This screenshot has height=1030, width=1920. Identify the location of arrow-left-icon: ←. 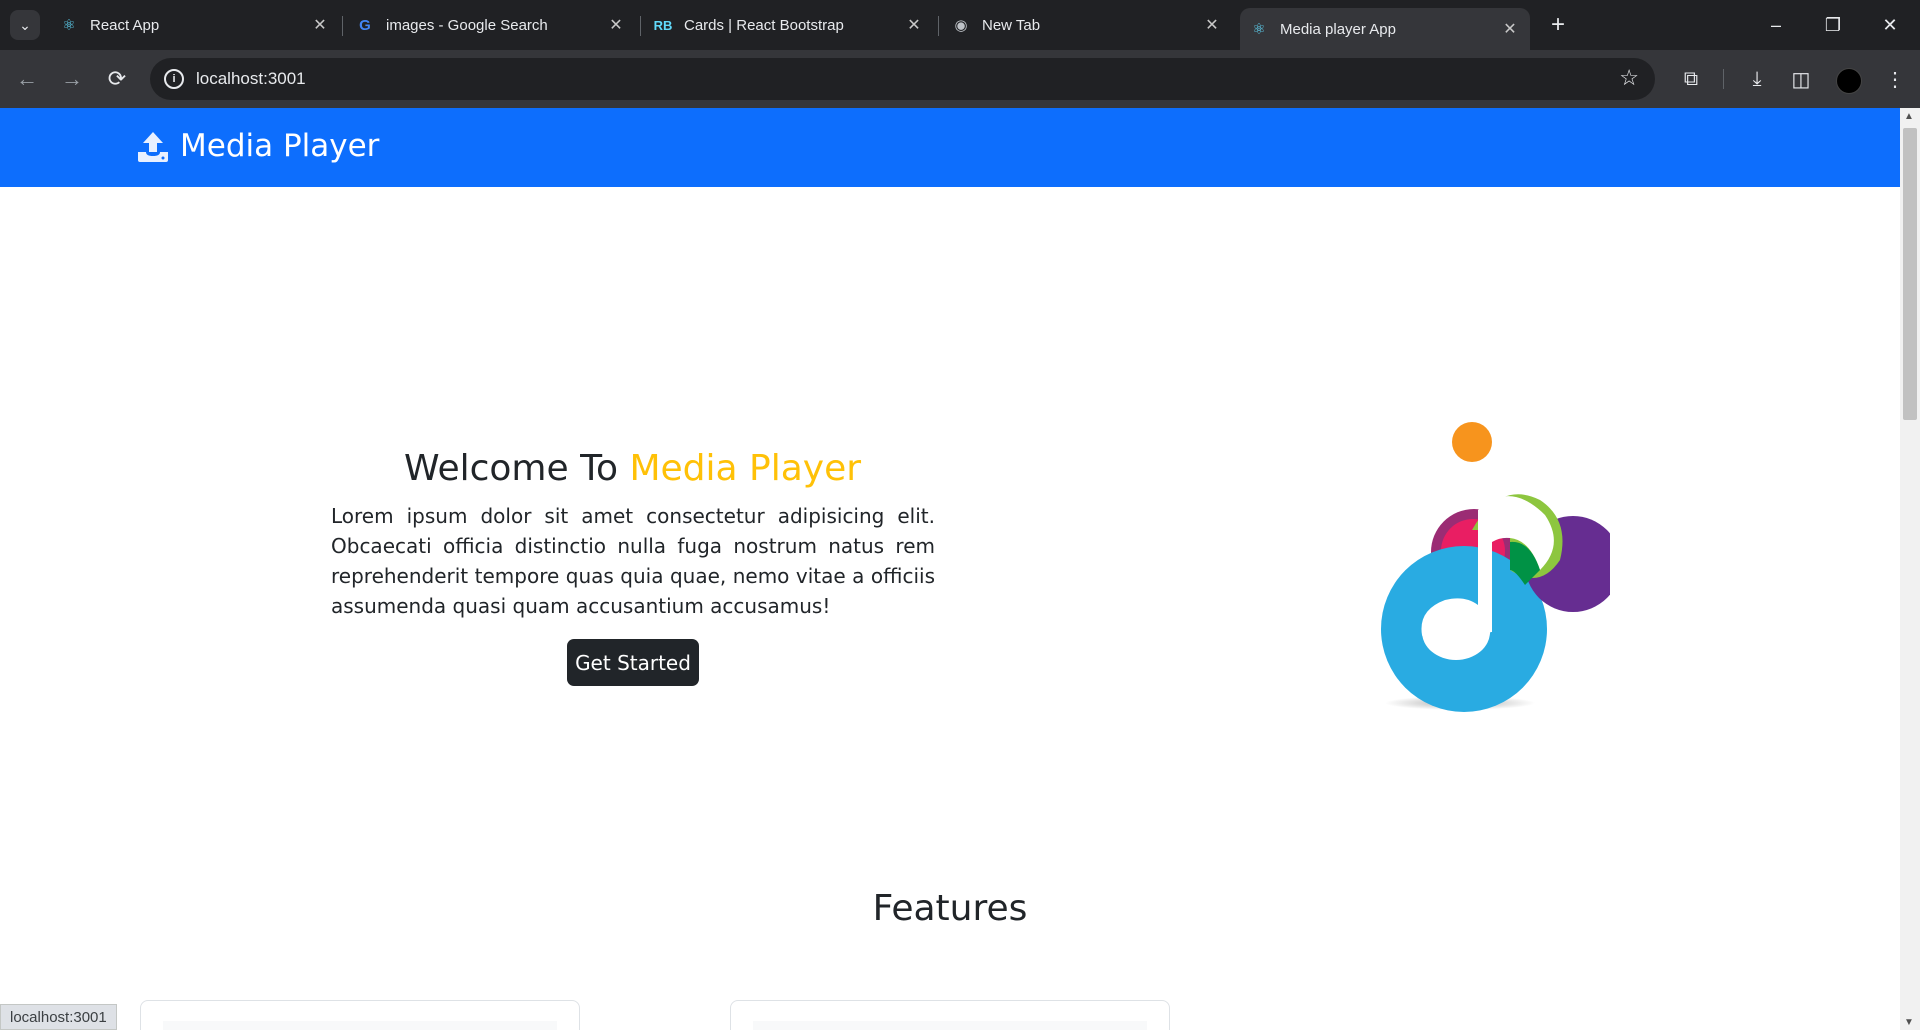
(27, 78).